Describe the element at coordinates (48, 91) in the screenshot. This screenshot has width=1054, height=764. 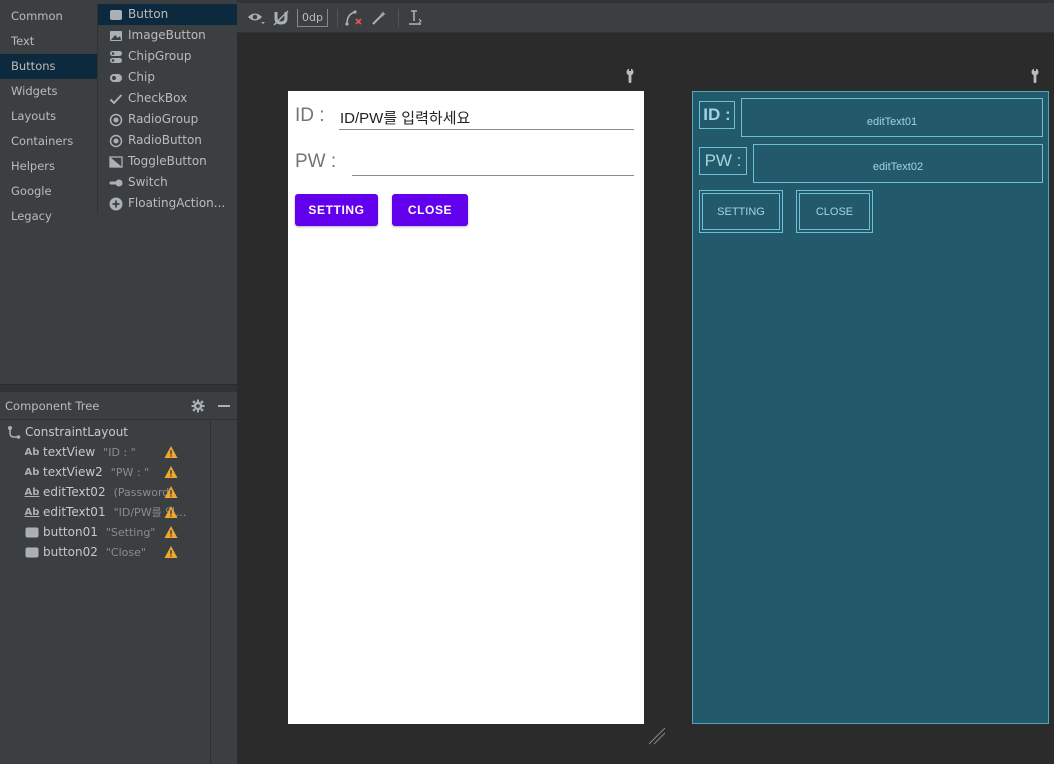
I see `palette-category-widgets: Widgets` at that location.